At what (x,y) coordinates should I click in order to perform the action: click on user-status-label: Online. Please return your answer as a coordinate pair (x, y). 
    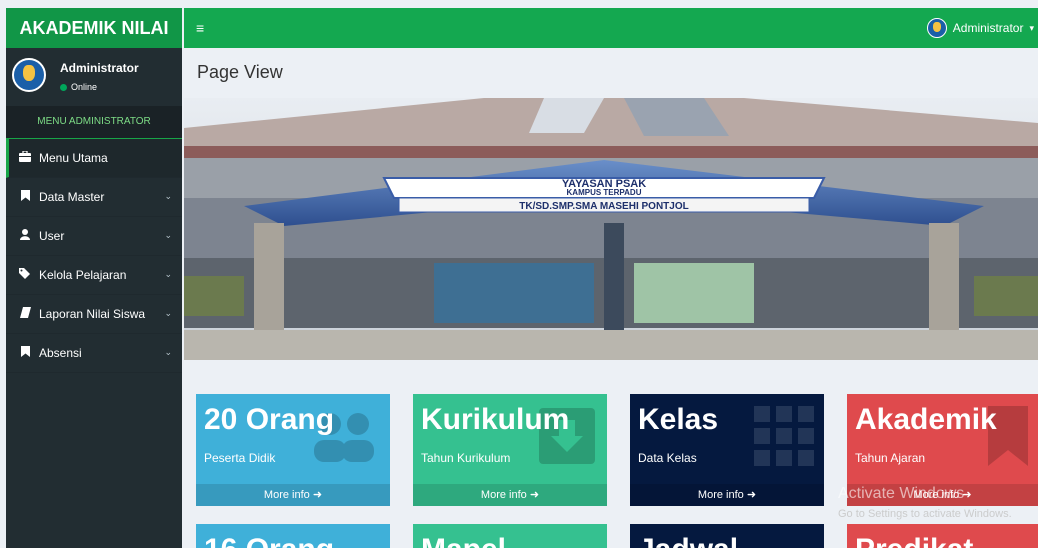
    Looking at the image, I should click on (84, 87).